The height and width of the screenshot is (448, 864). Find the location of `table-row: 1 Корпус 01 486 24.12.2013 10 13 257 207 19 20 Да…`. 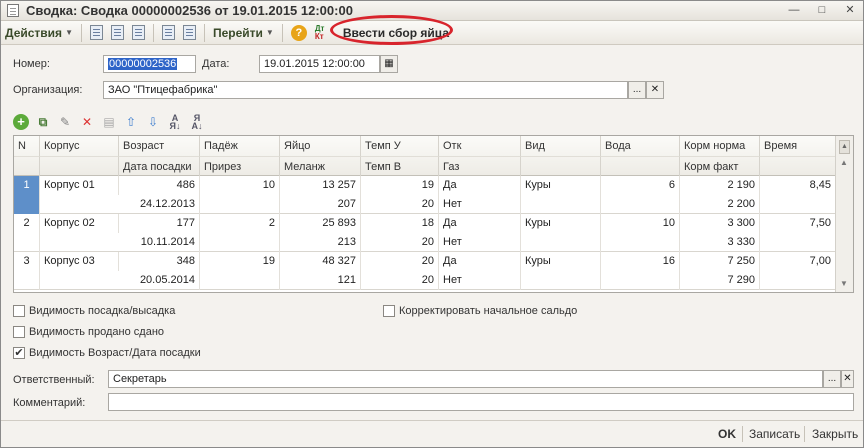

table-row: 1 Корпус 01 486 24.12.2013 10 13 257 207 19 20 Да… is located at coordinates (425, 195).